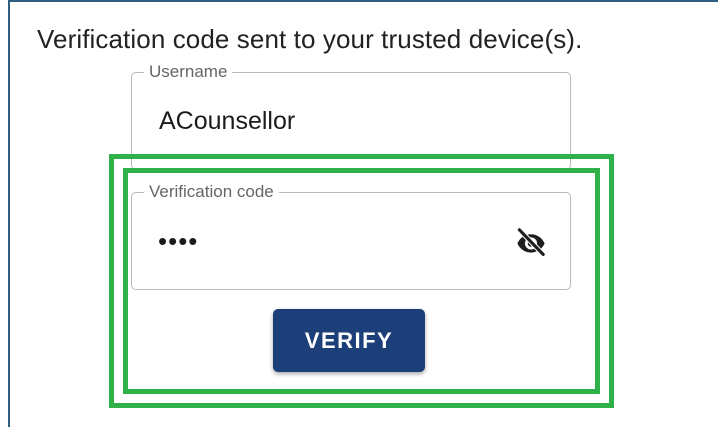  Describe the element at coordinates (349, 340) in the screenshot. I see `verify-button: VERIFY` at that location.